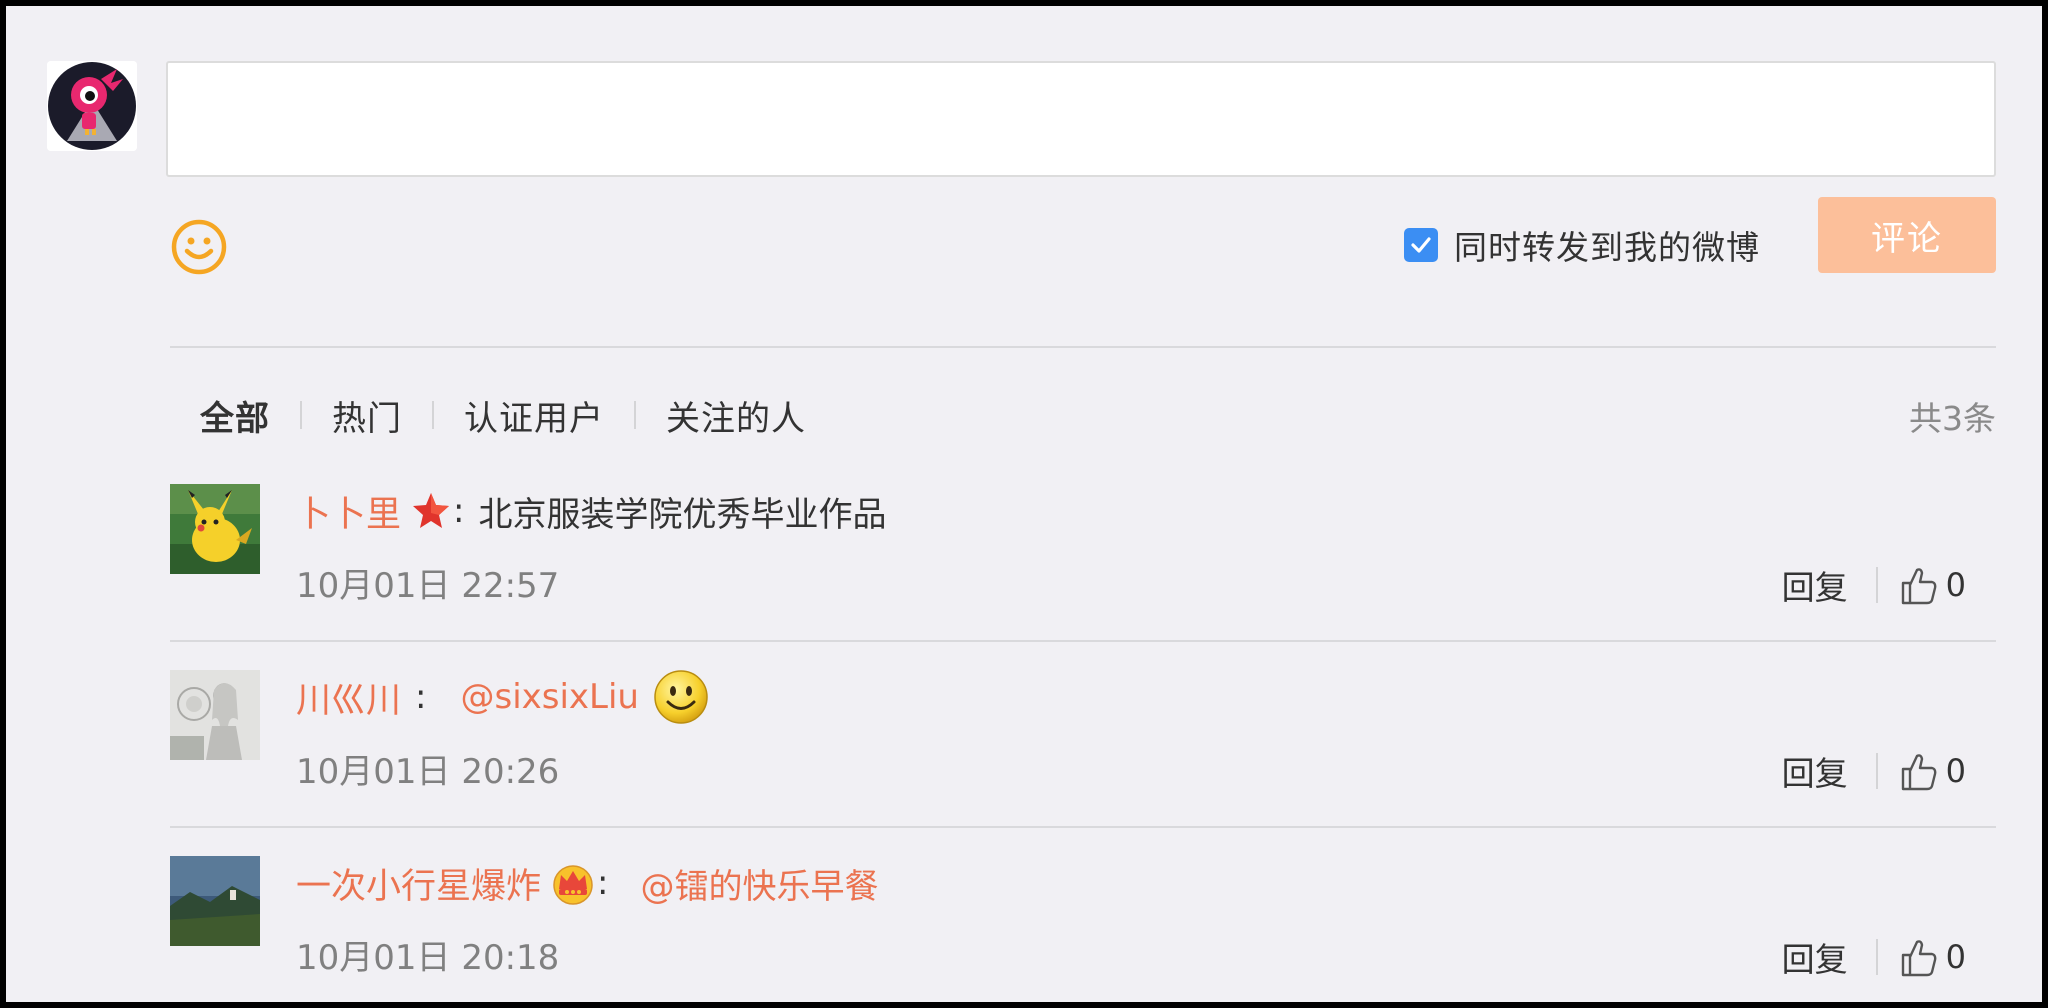 The height and width of the screenshot is (1008, 2048). What do you see at coordinates (428, 772) in the screenshot?
I see `comment-timestamp: 10月01日 20:26` at bounding box center [428, 772].